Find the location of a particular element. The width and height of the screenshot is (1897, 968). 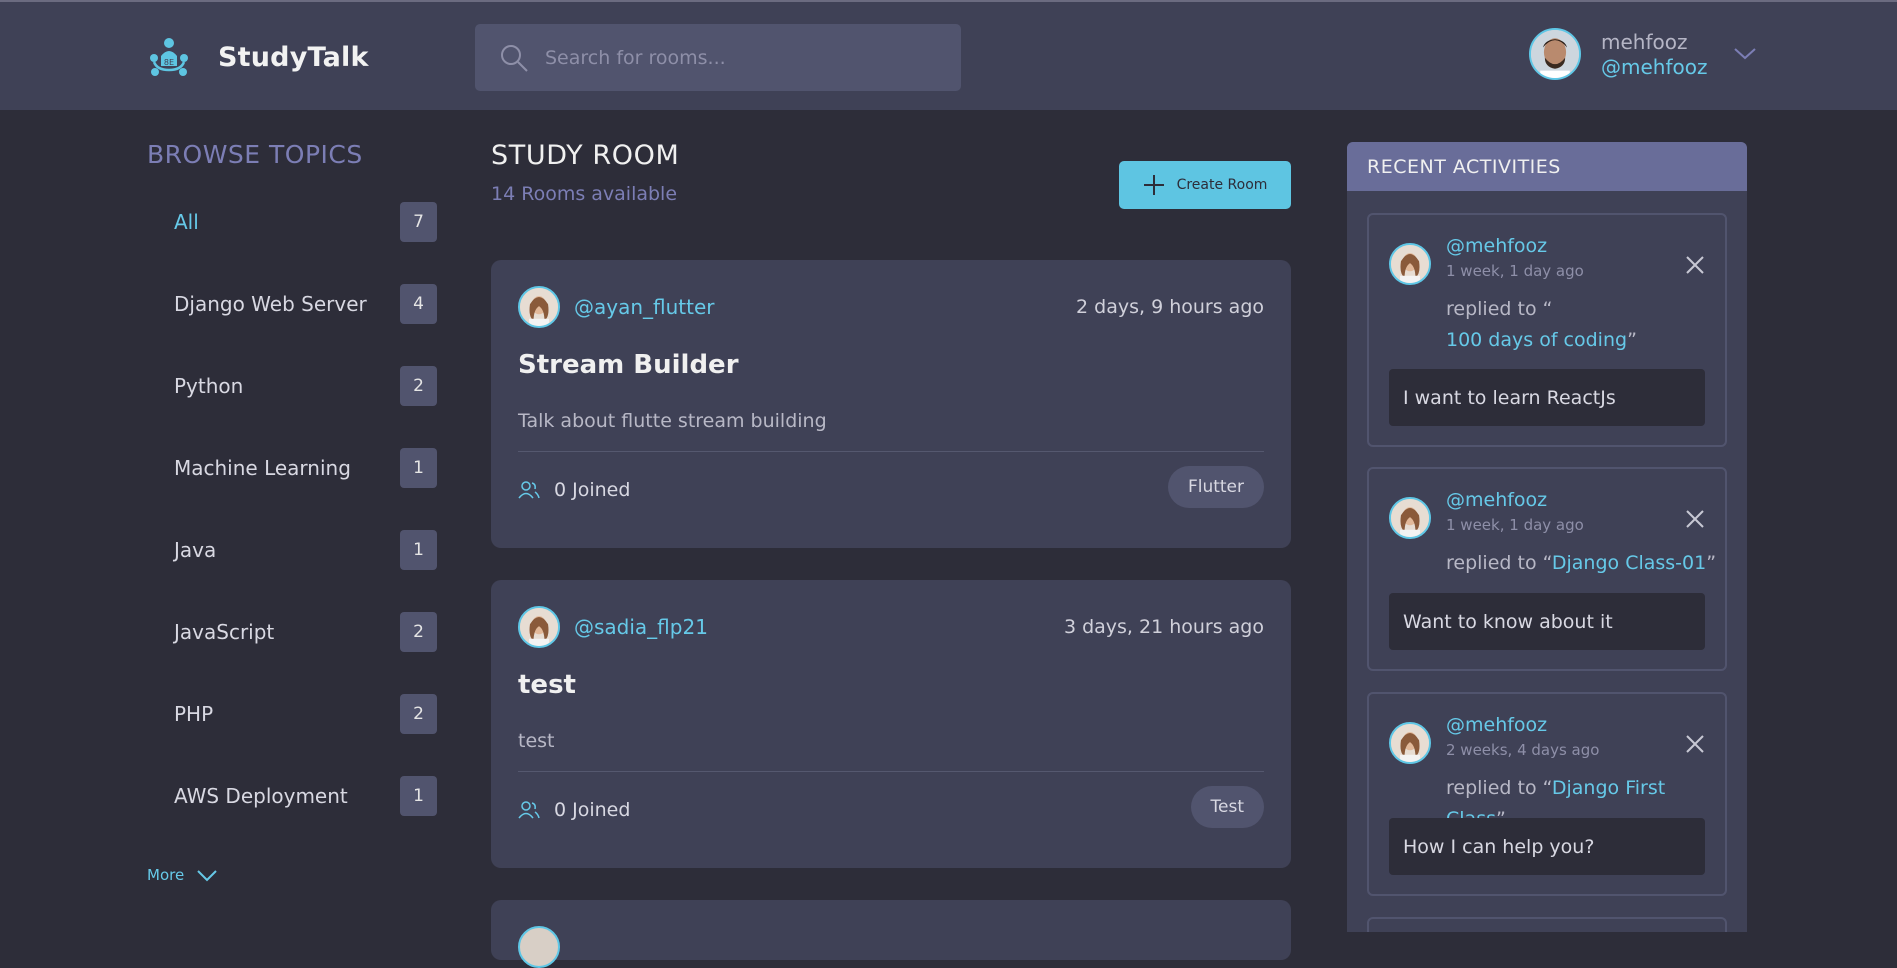

room-description: test is located at coordinates (536, 741).